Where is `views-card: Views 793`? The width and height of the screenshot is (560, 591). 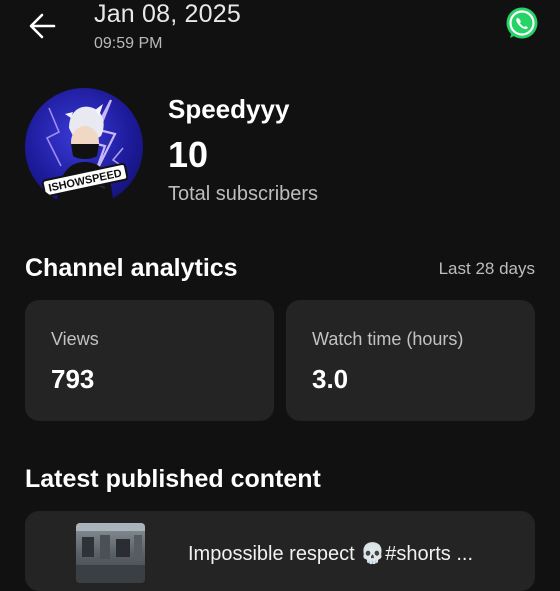
views-card: Views 793 is located at coordinates (149, 360).